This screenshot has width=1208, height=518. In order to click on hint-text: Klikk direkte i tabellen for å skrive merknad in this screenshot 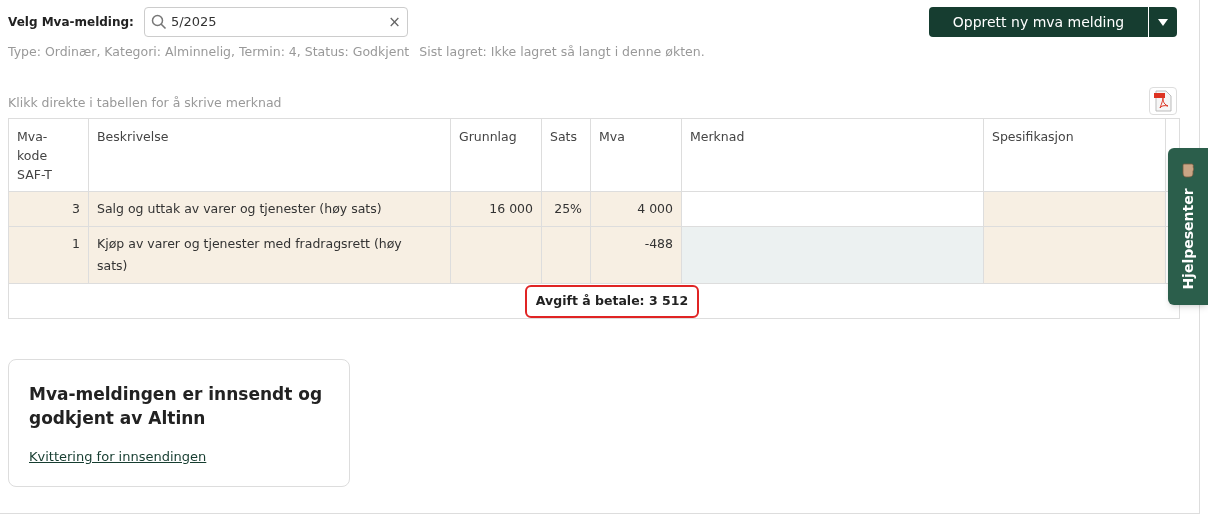, I will do `click(145, 103)`.